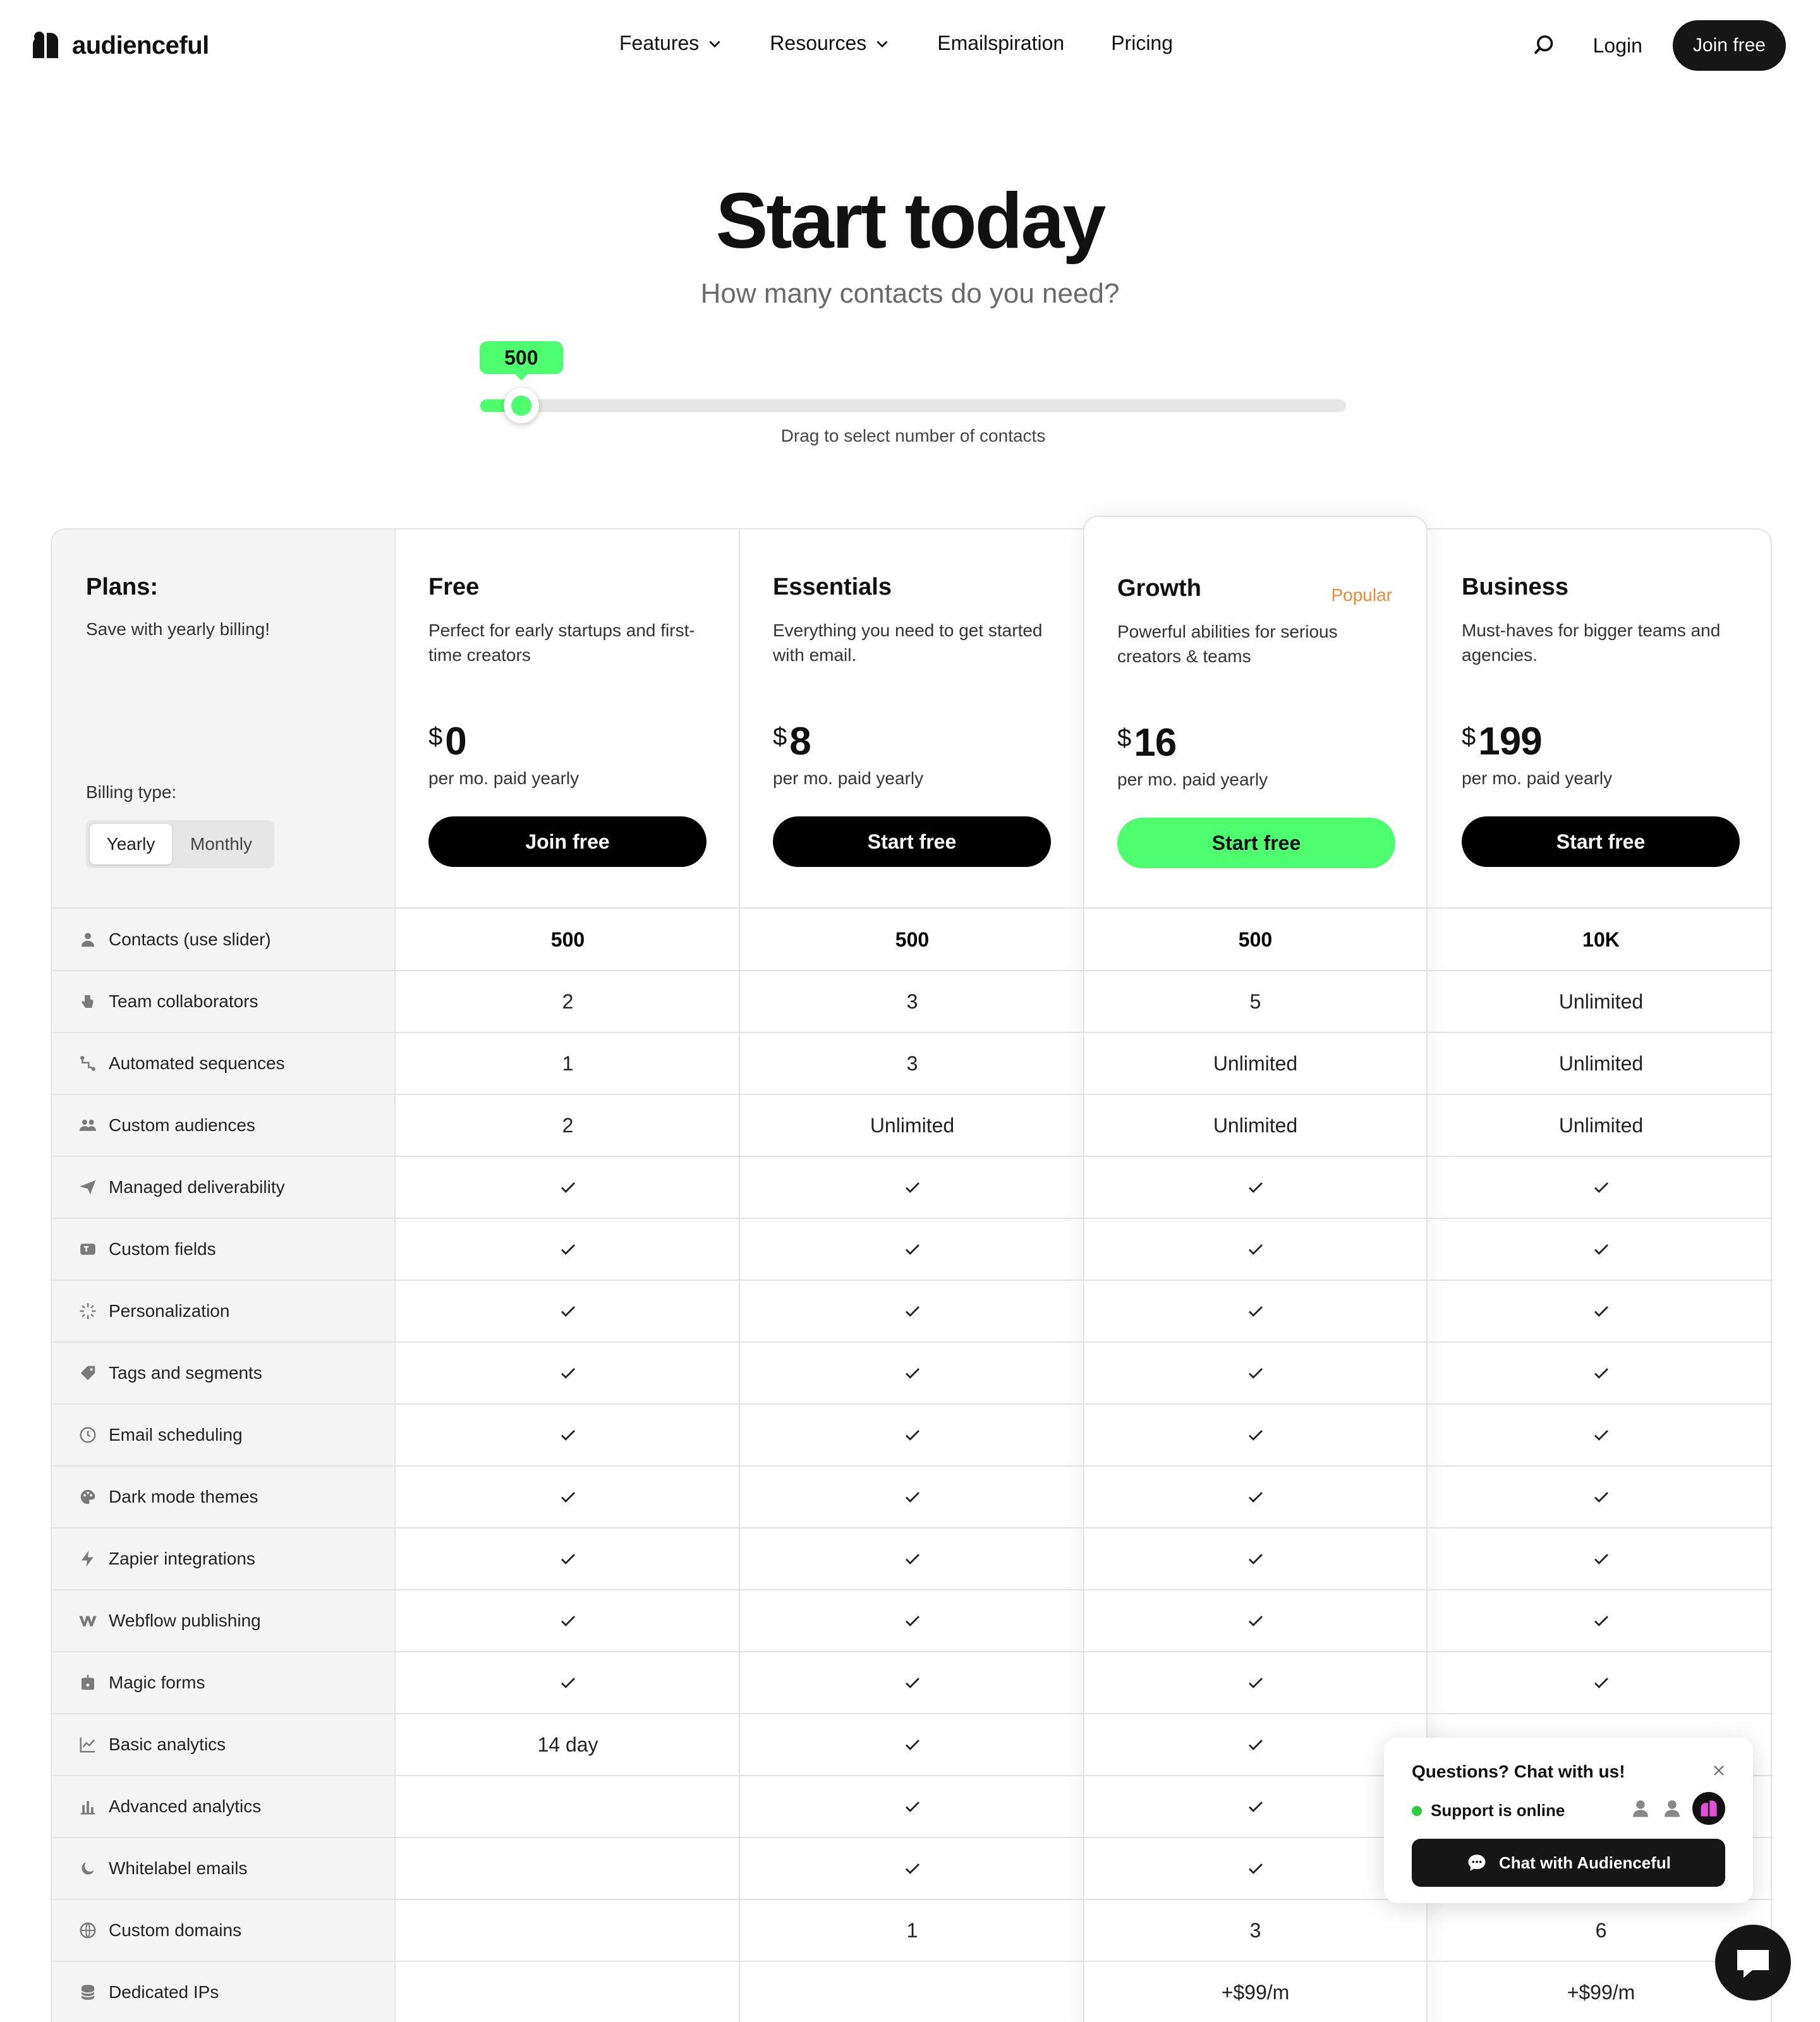 The image size is (1820, 2022). I want to click on palette-icon, so click(87, 1496).